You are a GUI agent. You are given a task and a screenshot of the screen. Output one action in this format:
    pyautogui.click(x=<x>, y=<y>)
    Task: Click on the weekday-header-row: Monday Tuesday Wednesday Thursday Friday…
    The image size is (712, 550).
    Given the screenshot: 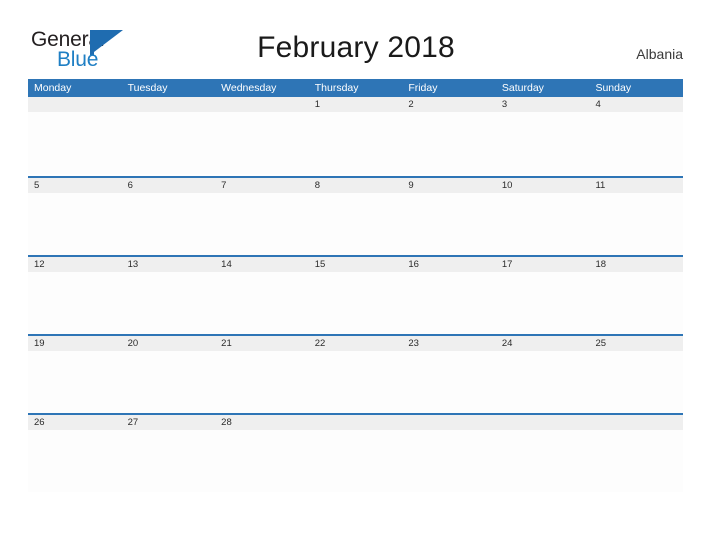 What is the action you would take?
    pyautogui.click(x=355, y=88)
    